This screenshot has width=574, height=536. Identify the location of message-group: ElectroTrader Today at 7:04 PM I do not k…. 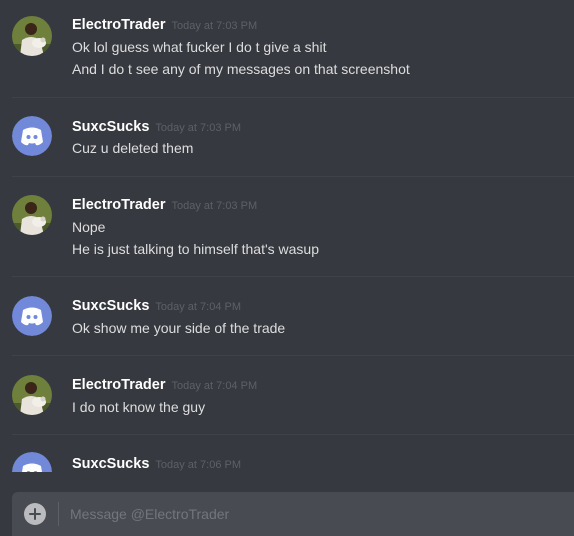
(287, 395).